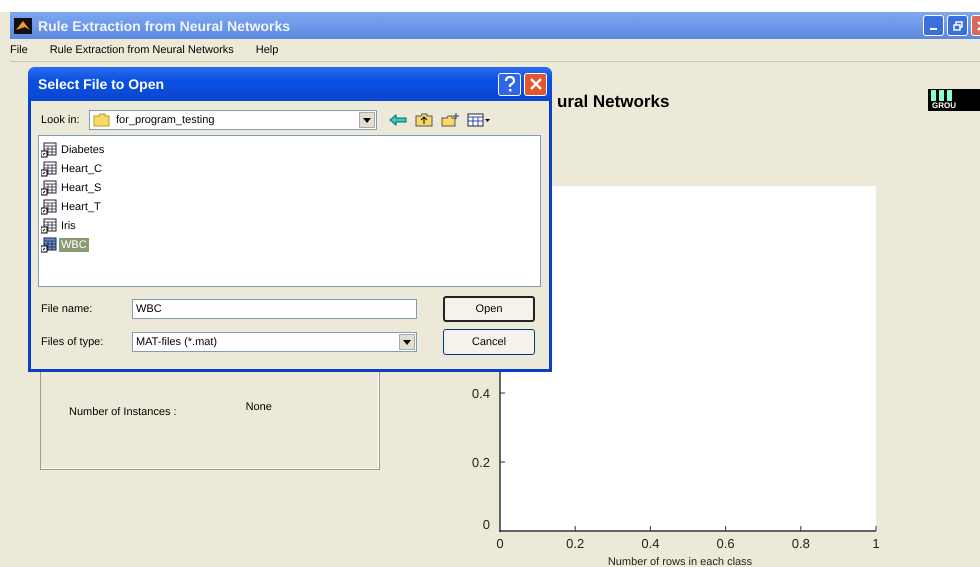  Describe the element at coordinates (19, 50) in the screenshot. I see `menu-item: File` at that location.